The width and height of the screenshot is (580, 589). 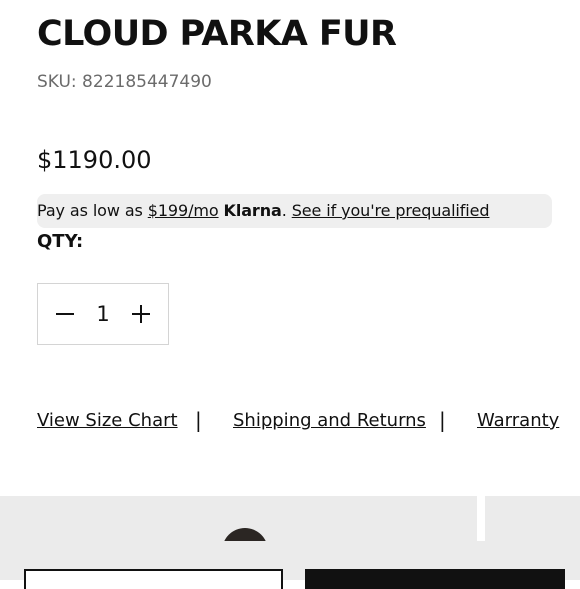 I want to click on sticky-action-bar, so click(x=290, y=565).